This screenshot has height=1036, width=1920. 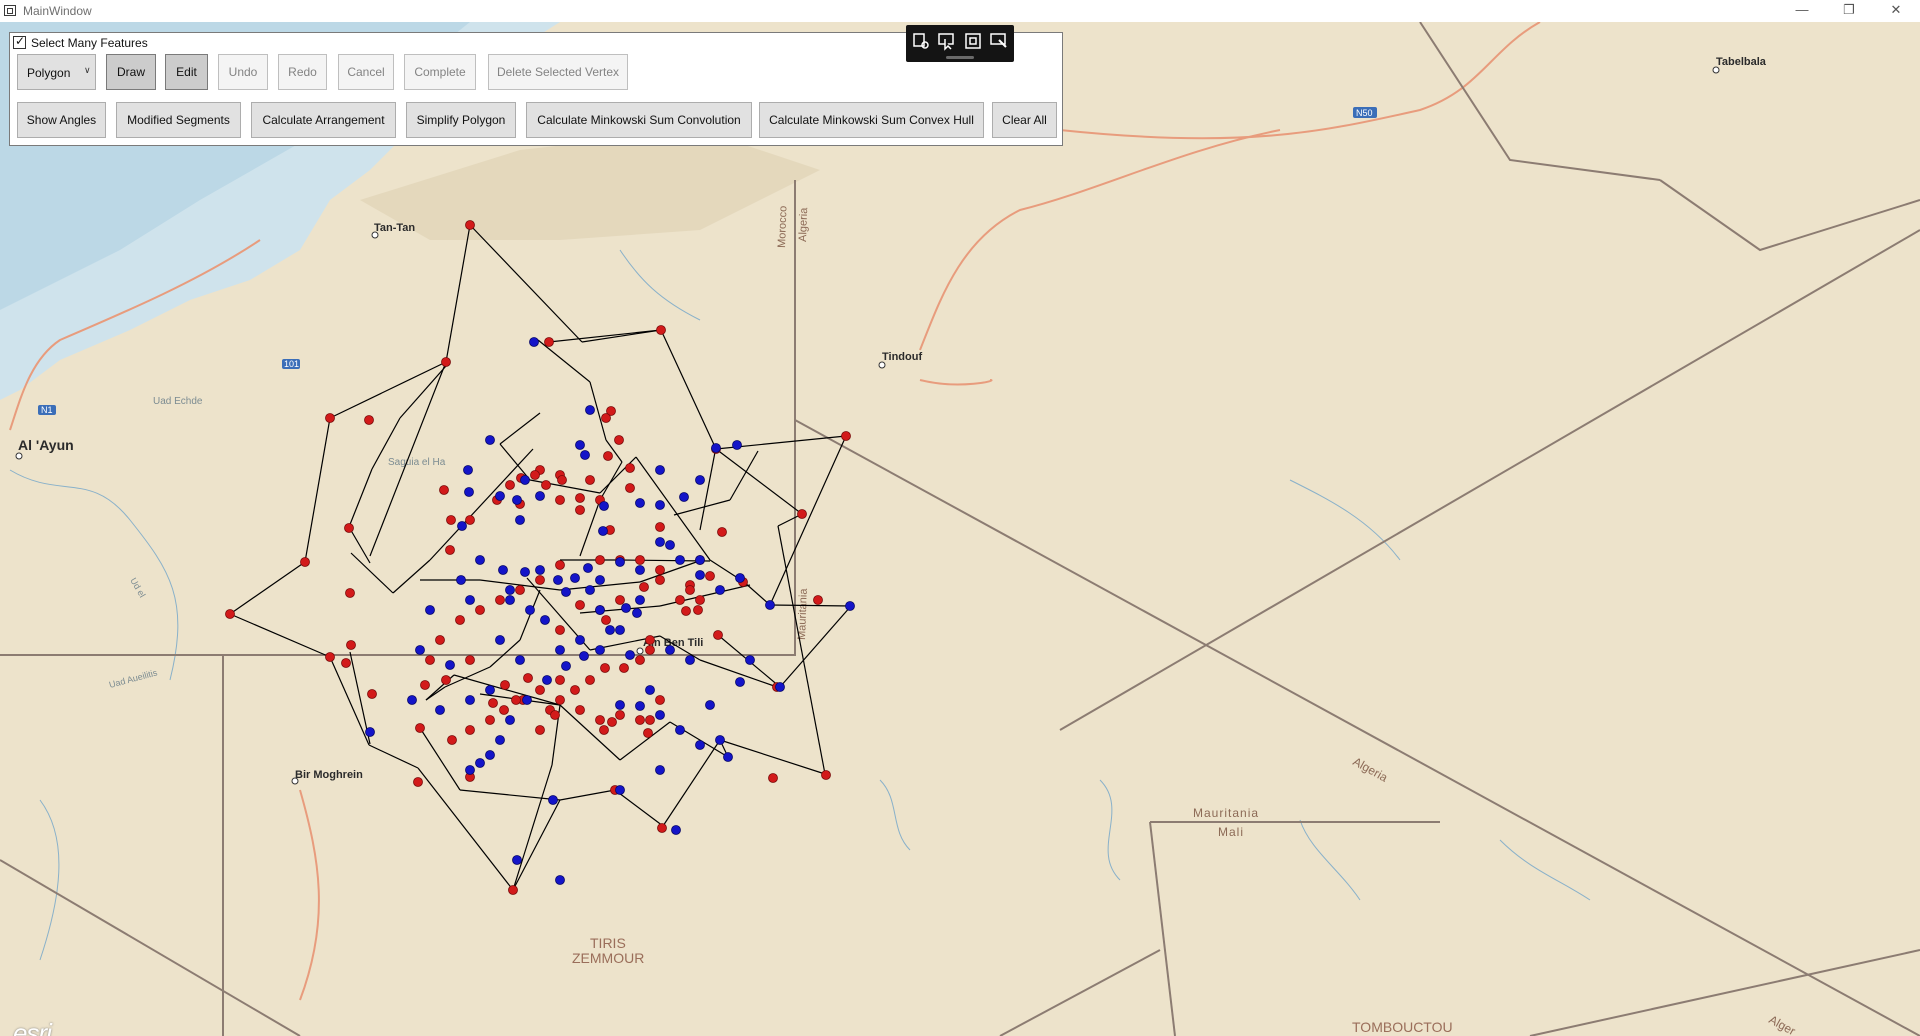 I want to click on complete-button: Complete, so click(x=440, y=72).